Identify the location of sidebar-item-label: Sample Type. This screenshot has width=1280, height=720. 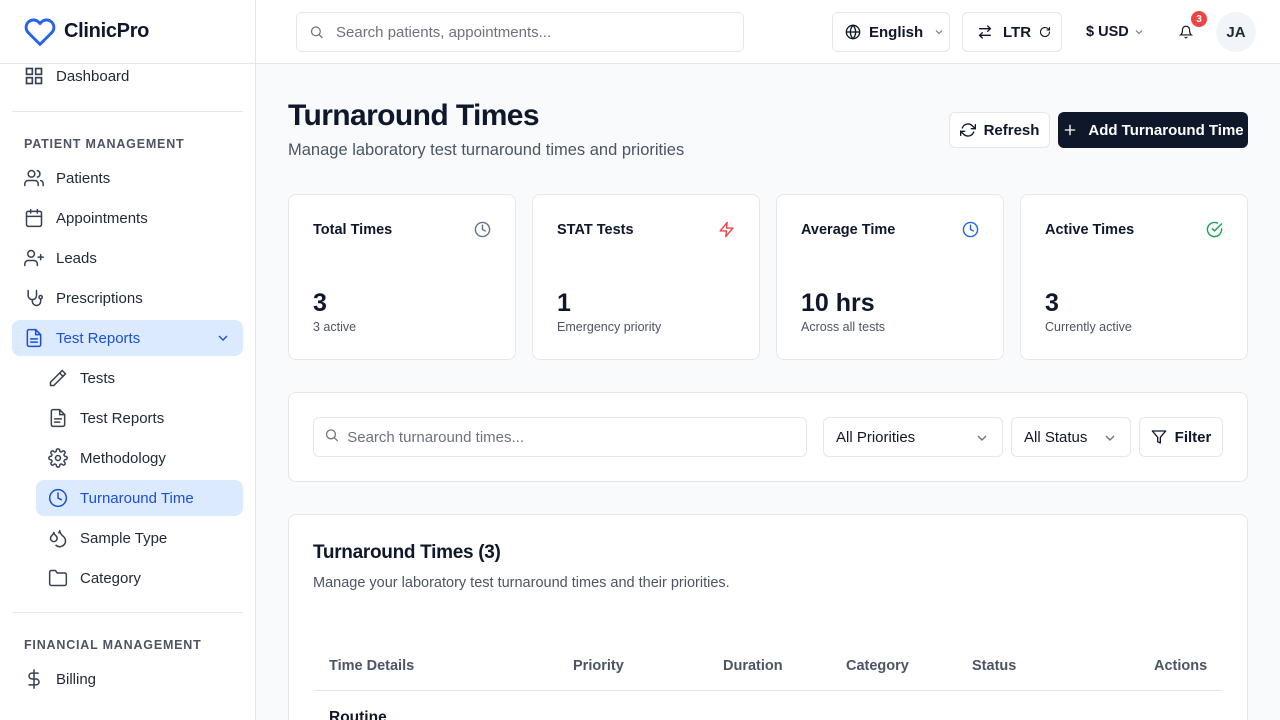
(124, 538).